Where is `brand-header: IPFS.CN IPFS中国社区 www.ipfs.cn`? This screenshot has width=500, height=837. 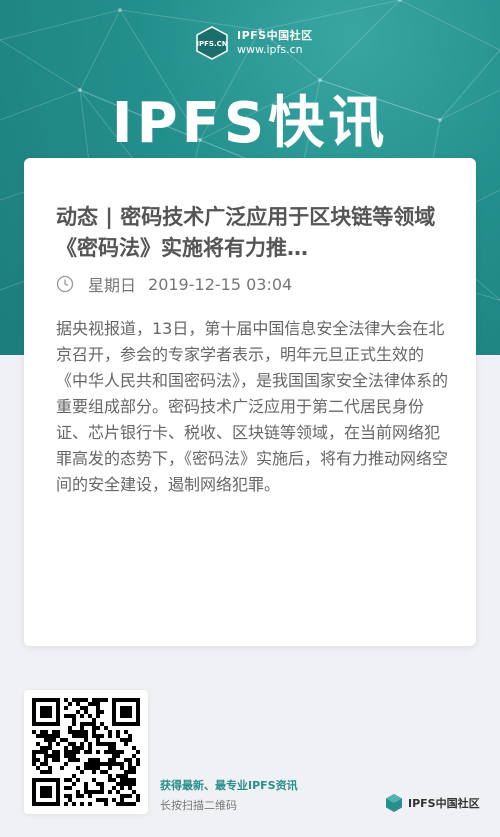
brand-header: IPFS.CN IPFS中国社区 www.ipfs.cn is located at coordinates (254, 43).